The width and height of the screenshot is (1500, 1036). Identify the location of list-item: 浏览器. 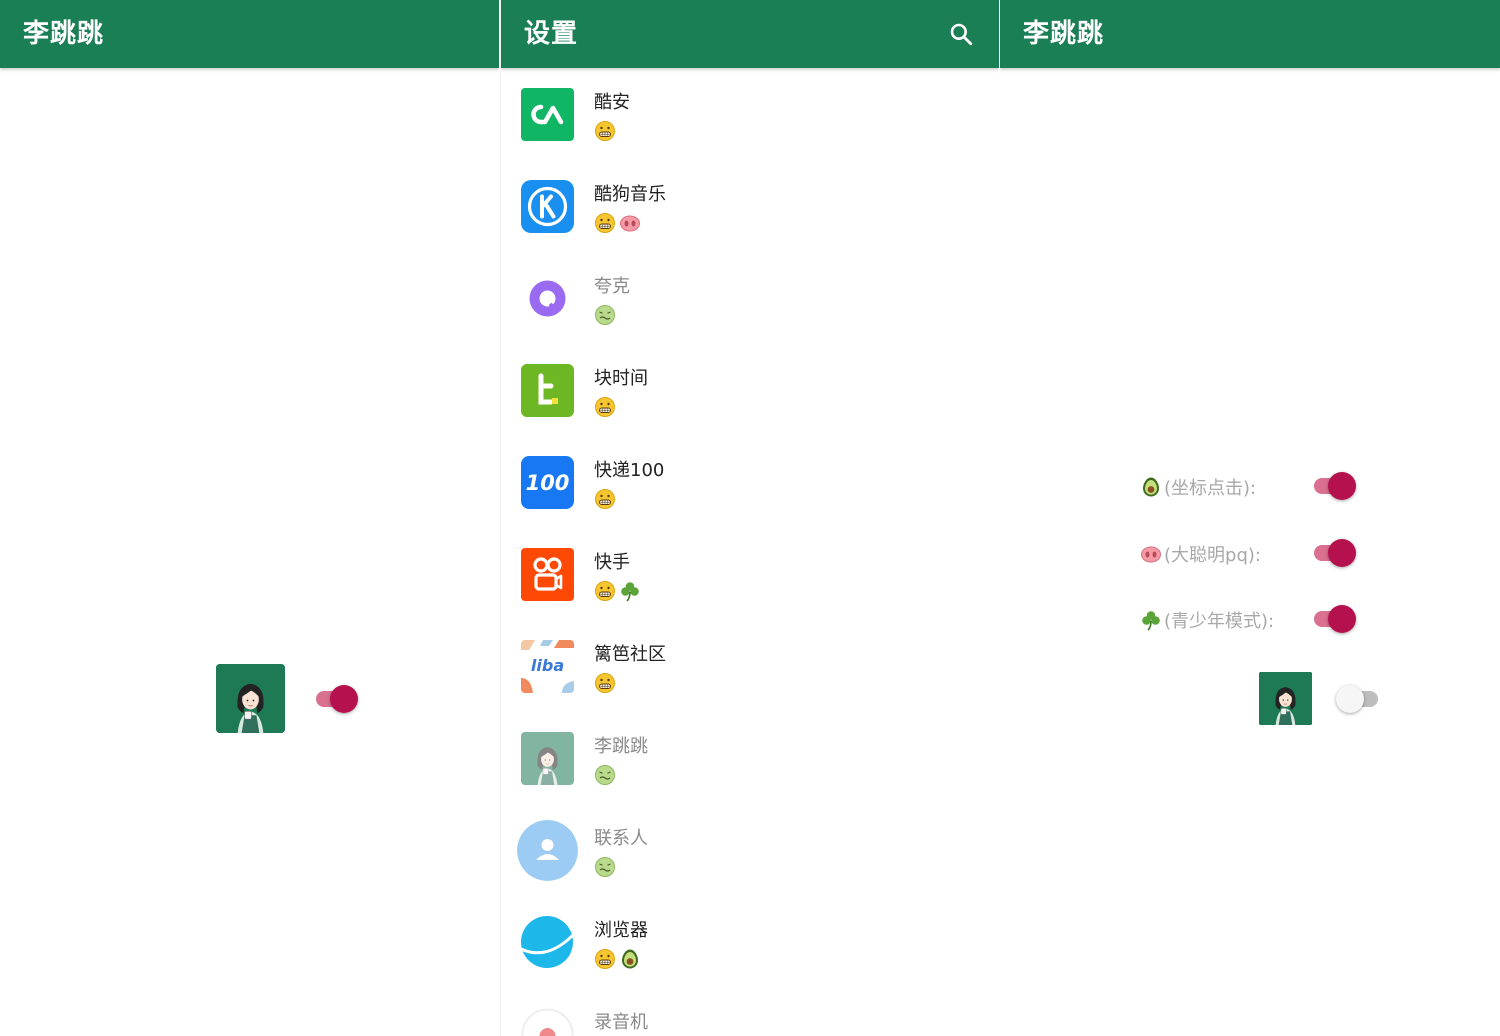
(750, 942).